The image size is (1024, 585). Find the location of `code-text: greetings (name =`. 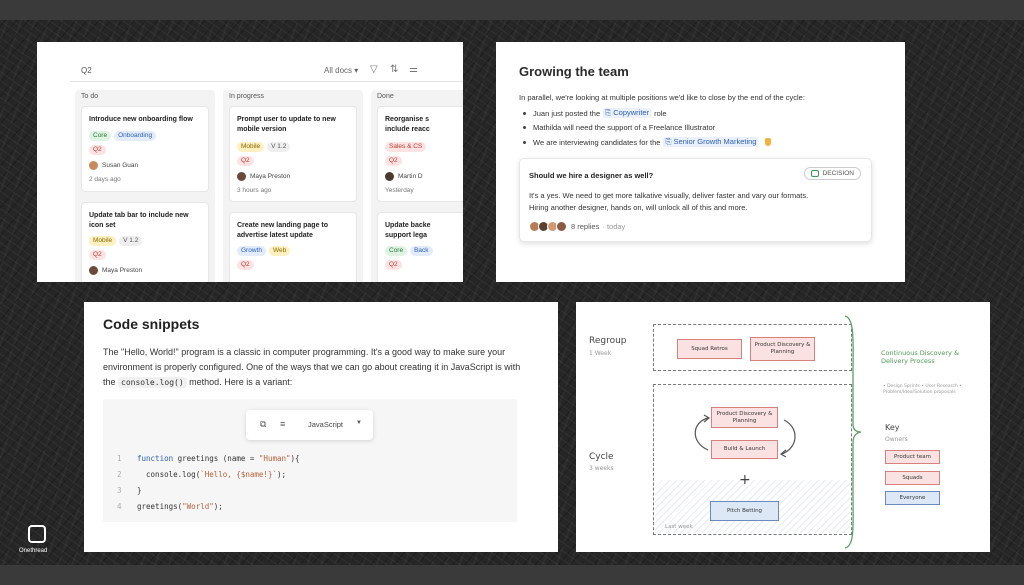

code-text: greetings (name = is located at coordinates (216, 458).